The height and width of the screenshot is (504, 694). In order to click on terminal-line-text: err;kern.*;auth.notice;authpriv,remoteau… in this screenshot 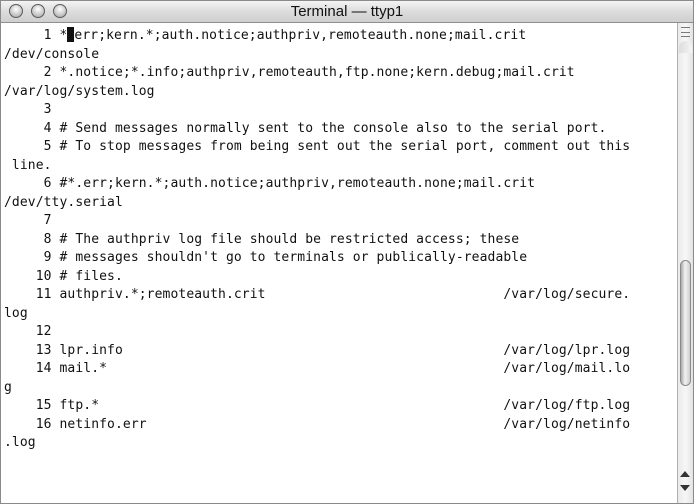, I will do `click(300, 35)`.